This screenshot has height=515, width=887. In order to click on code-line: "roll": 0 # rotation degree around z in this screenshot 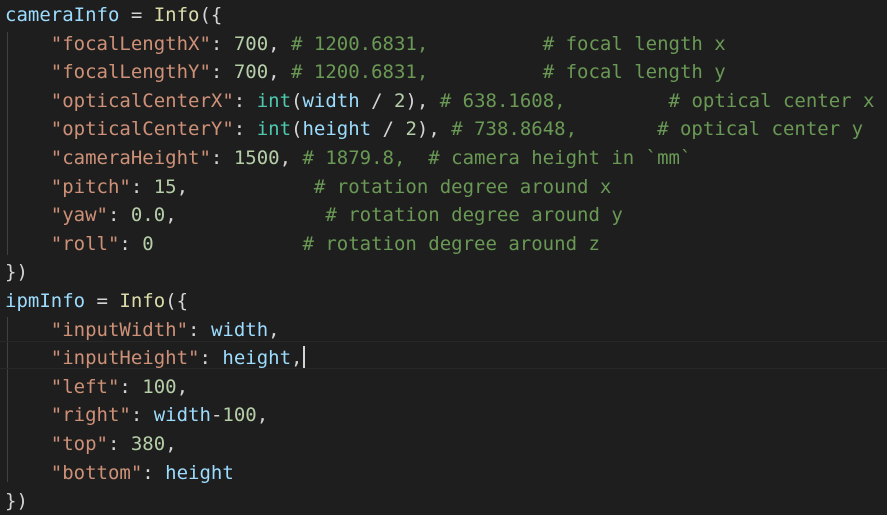, I will do `click(302, 244)`.